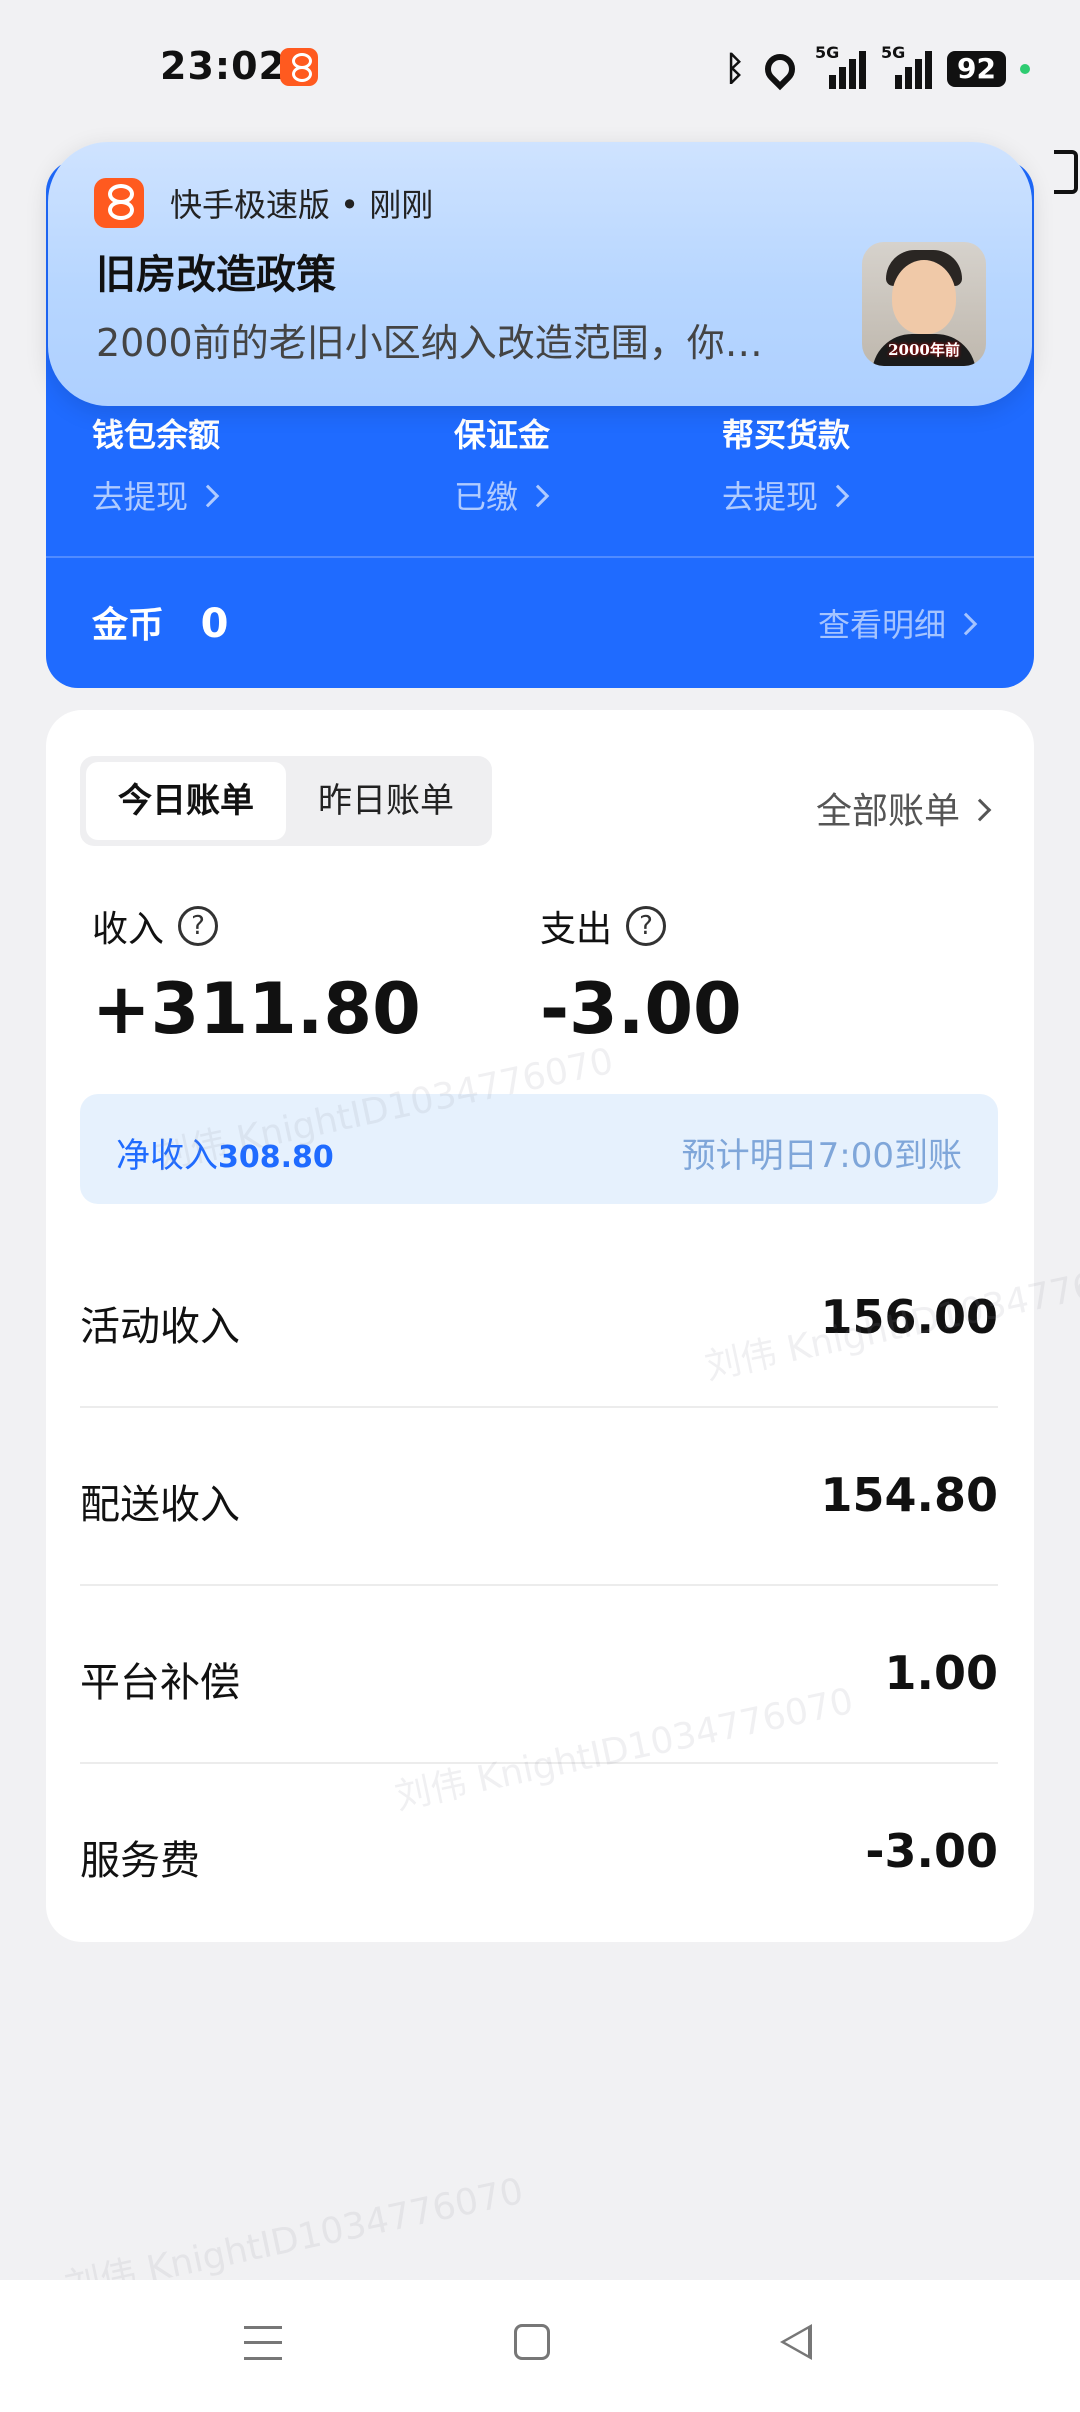 The height and width of the screenshot is (2412, 1080). Describe the element at coordinates (539, 1675) in the screenshot. I see `bill-row: 平台补偿 1.00` at that location.